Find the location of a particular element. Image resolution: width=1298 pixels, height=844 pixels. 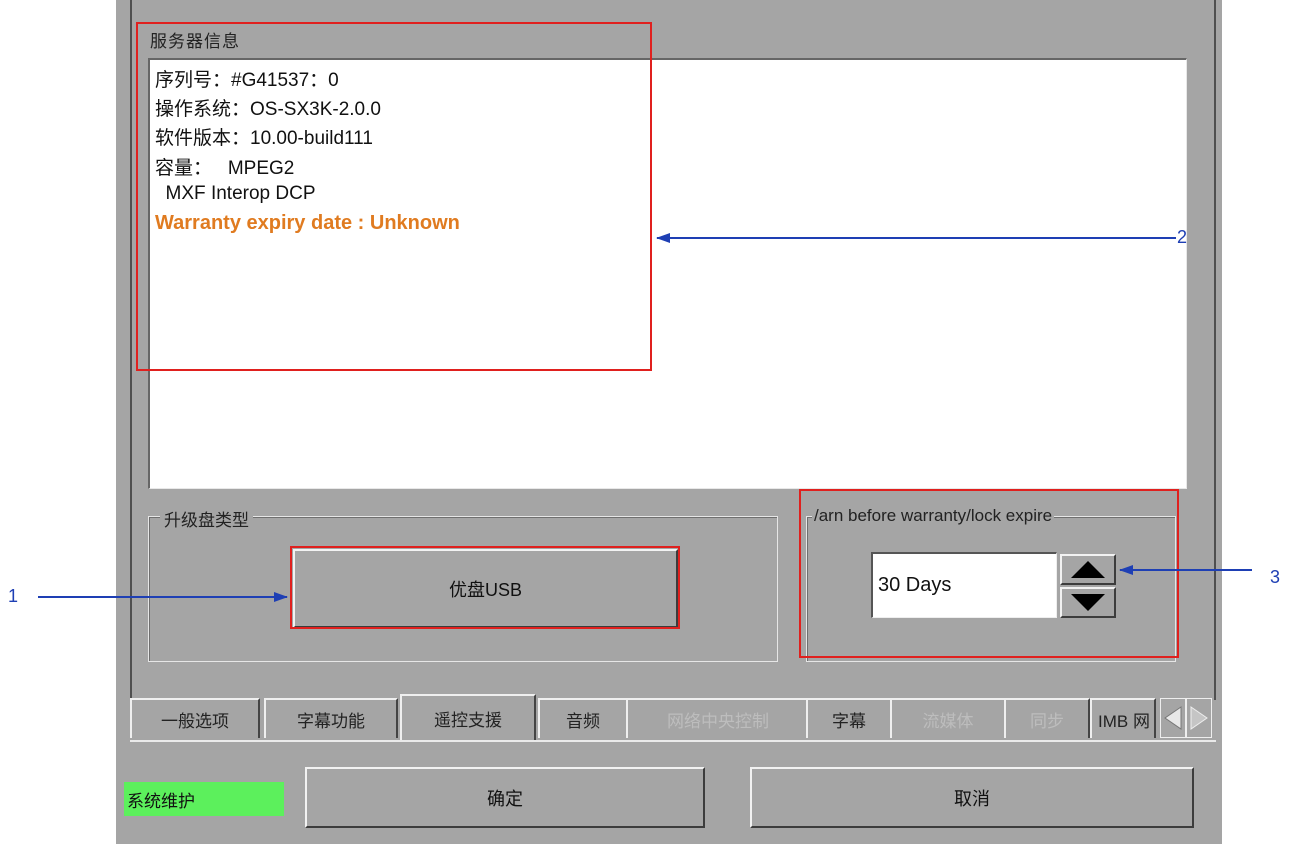

annotation-label-1: 1 is located at coordinates (13, 596).